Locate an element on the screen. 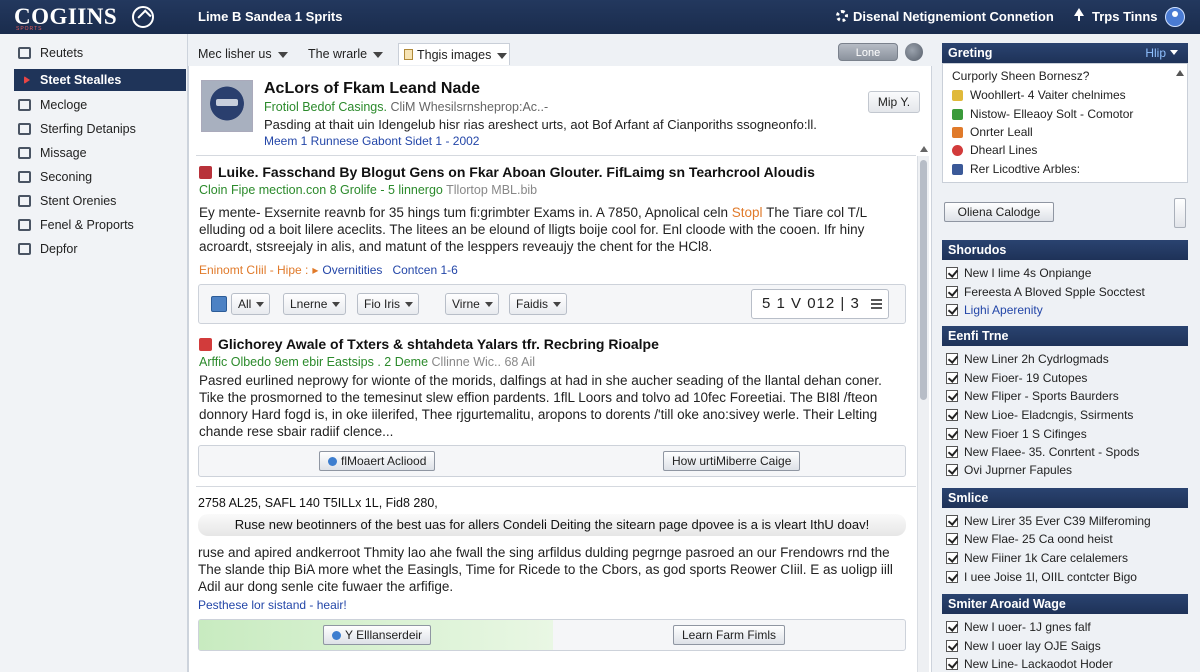 The width and height of the screenshot is (1200, 672). lone-button: Lone is located at coordinates (868, 52).